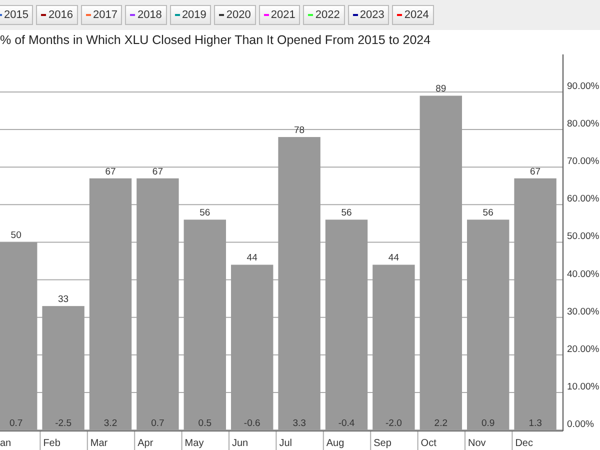  What do you see at coordinates (583, 124) in the screenshot?
I see `axis-tick-label: 80.00%` at bounding box center [583, 124].